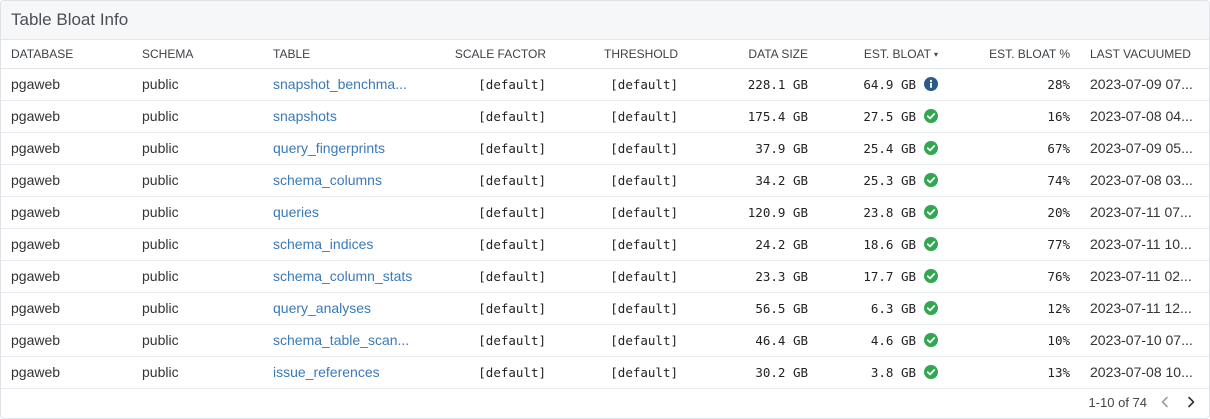  I want to click on table-link: query_fingerprints, so click(329, 148).